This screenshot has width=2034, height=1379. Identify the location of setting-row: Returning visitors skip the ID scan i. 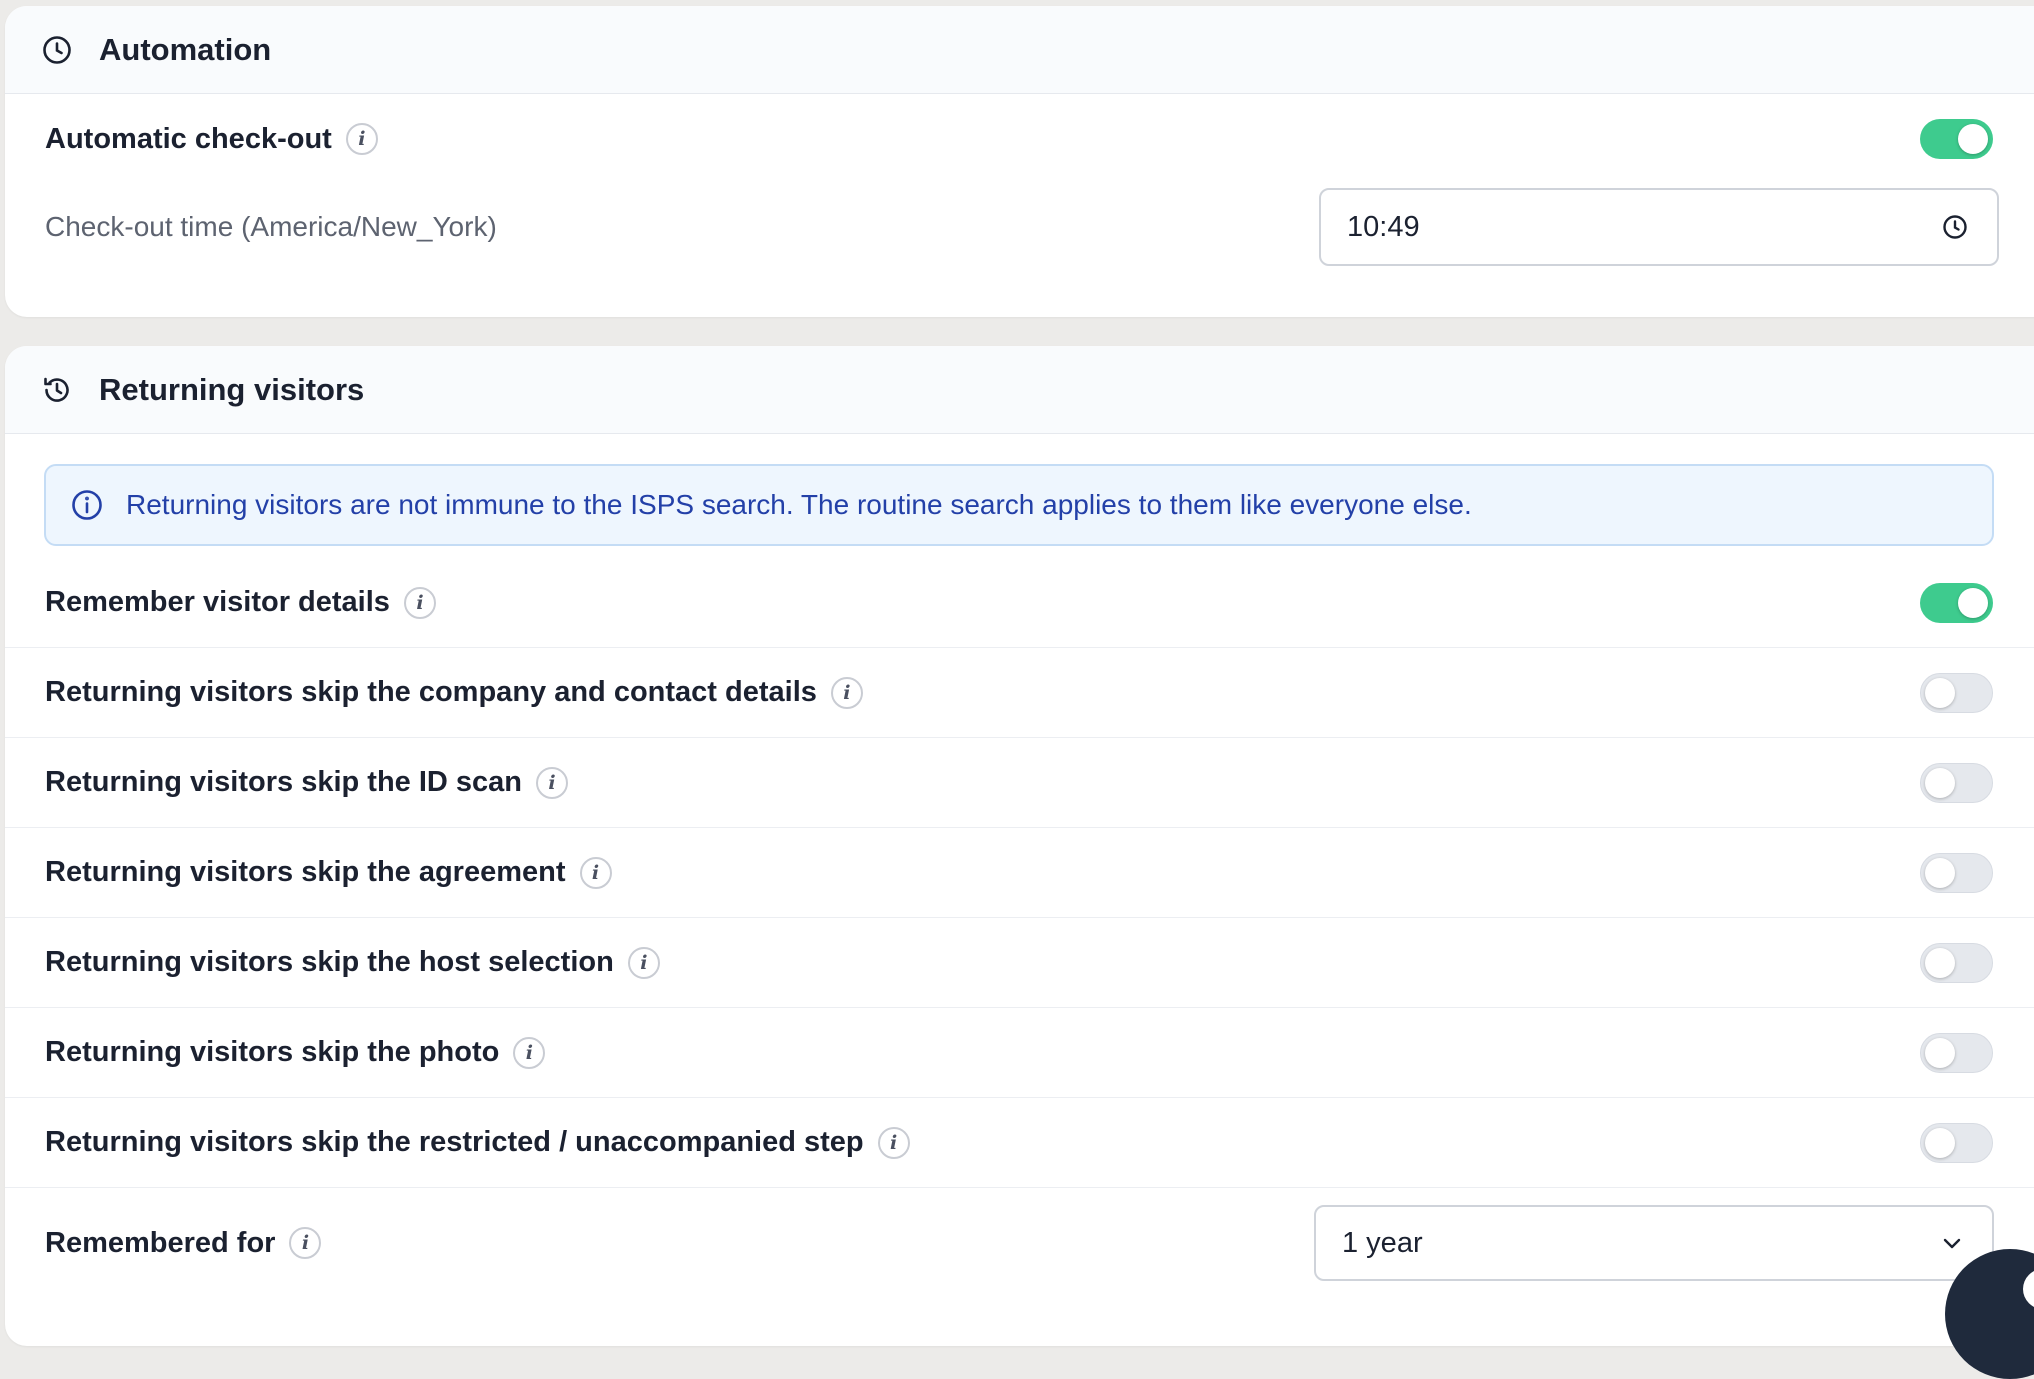
(1019, 783).